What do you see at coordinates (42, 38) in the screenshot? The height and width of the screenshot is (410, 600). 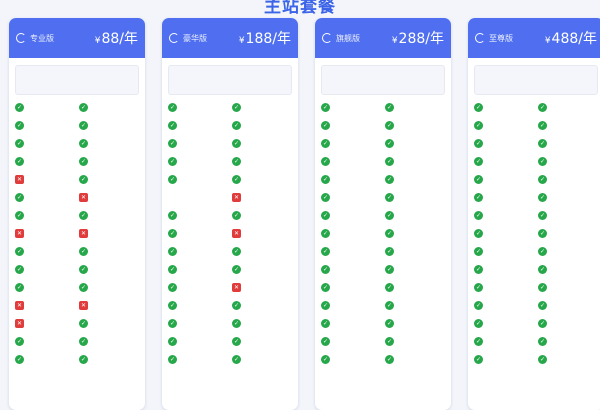 I see `plan-name: 专业版` at bounding box center [42, 38].